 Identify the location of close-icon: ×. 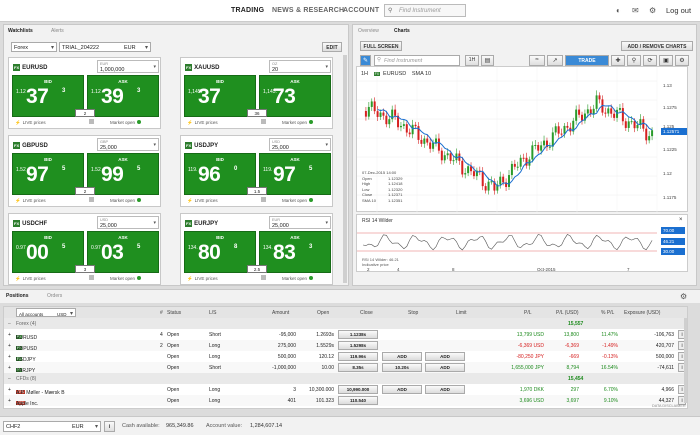
(681, 220).